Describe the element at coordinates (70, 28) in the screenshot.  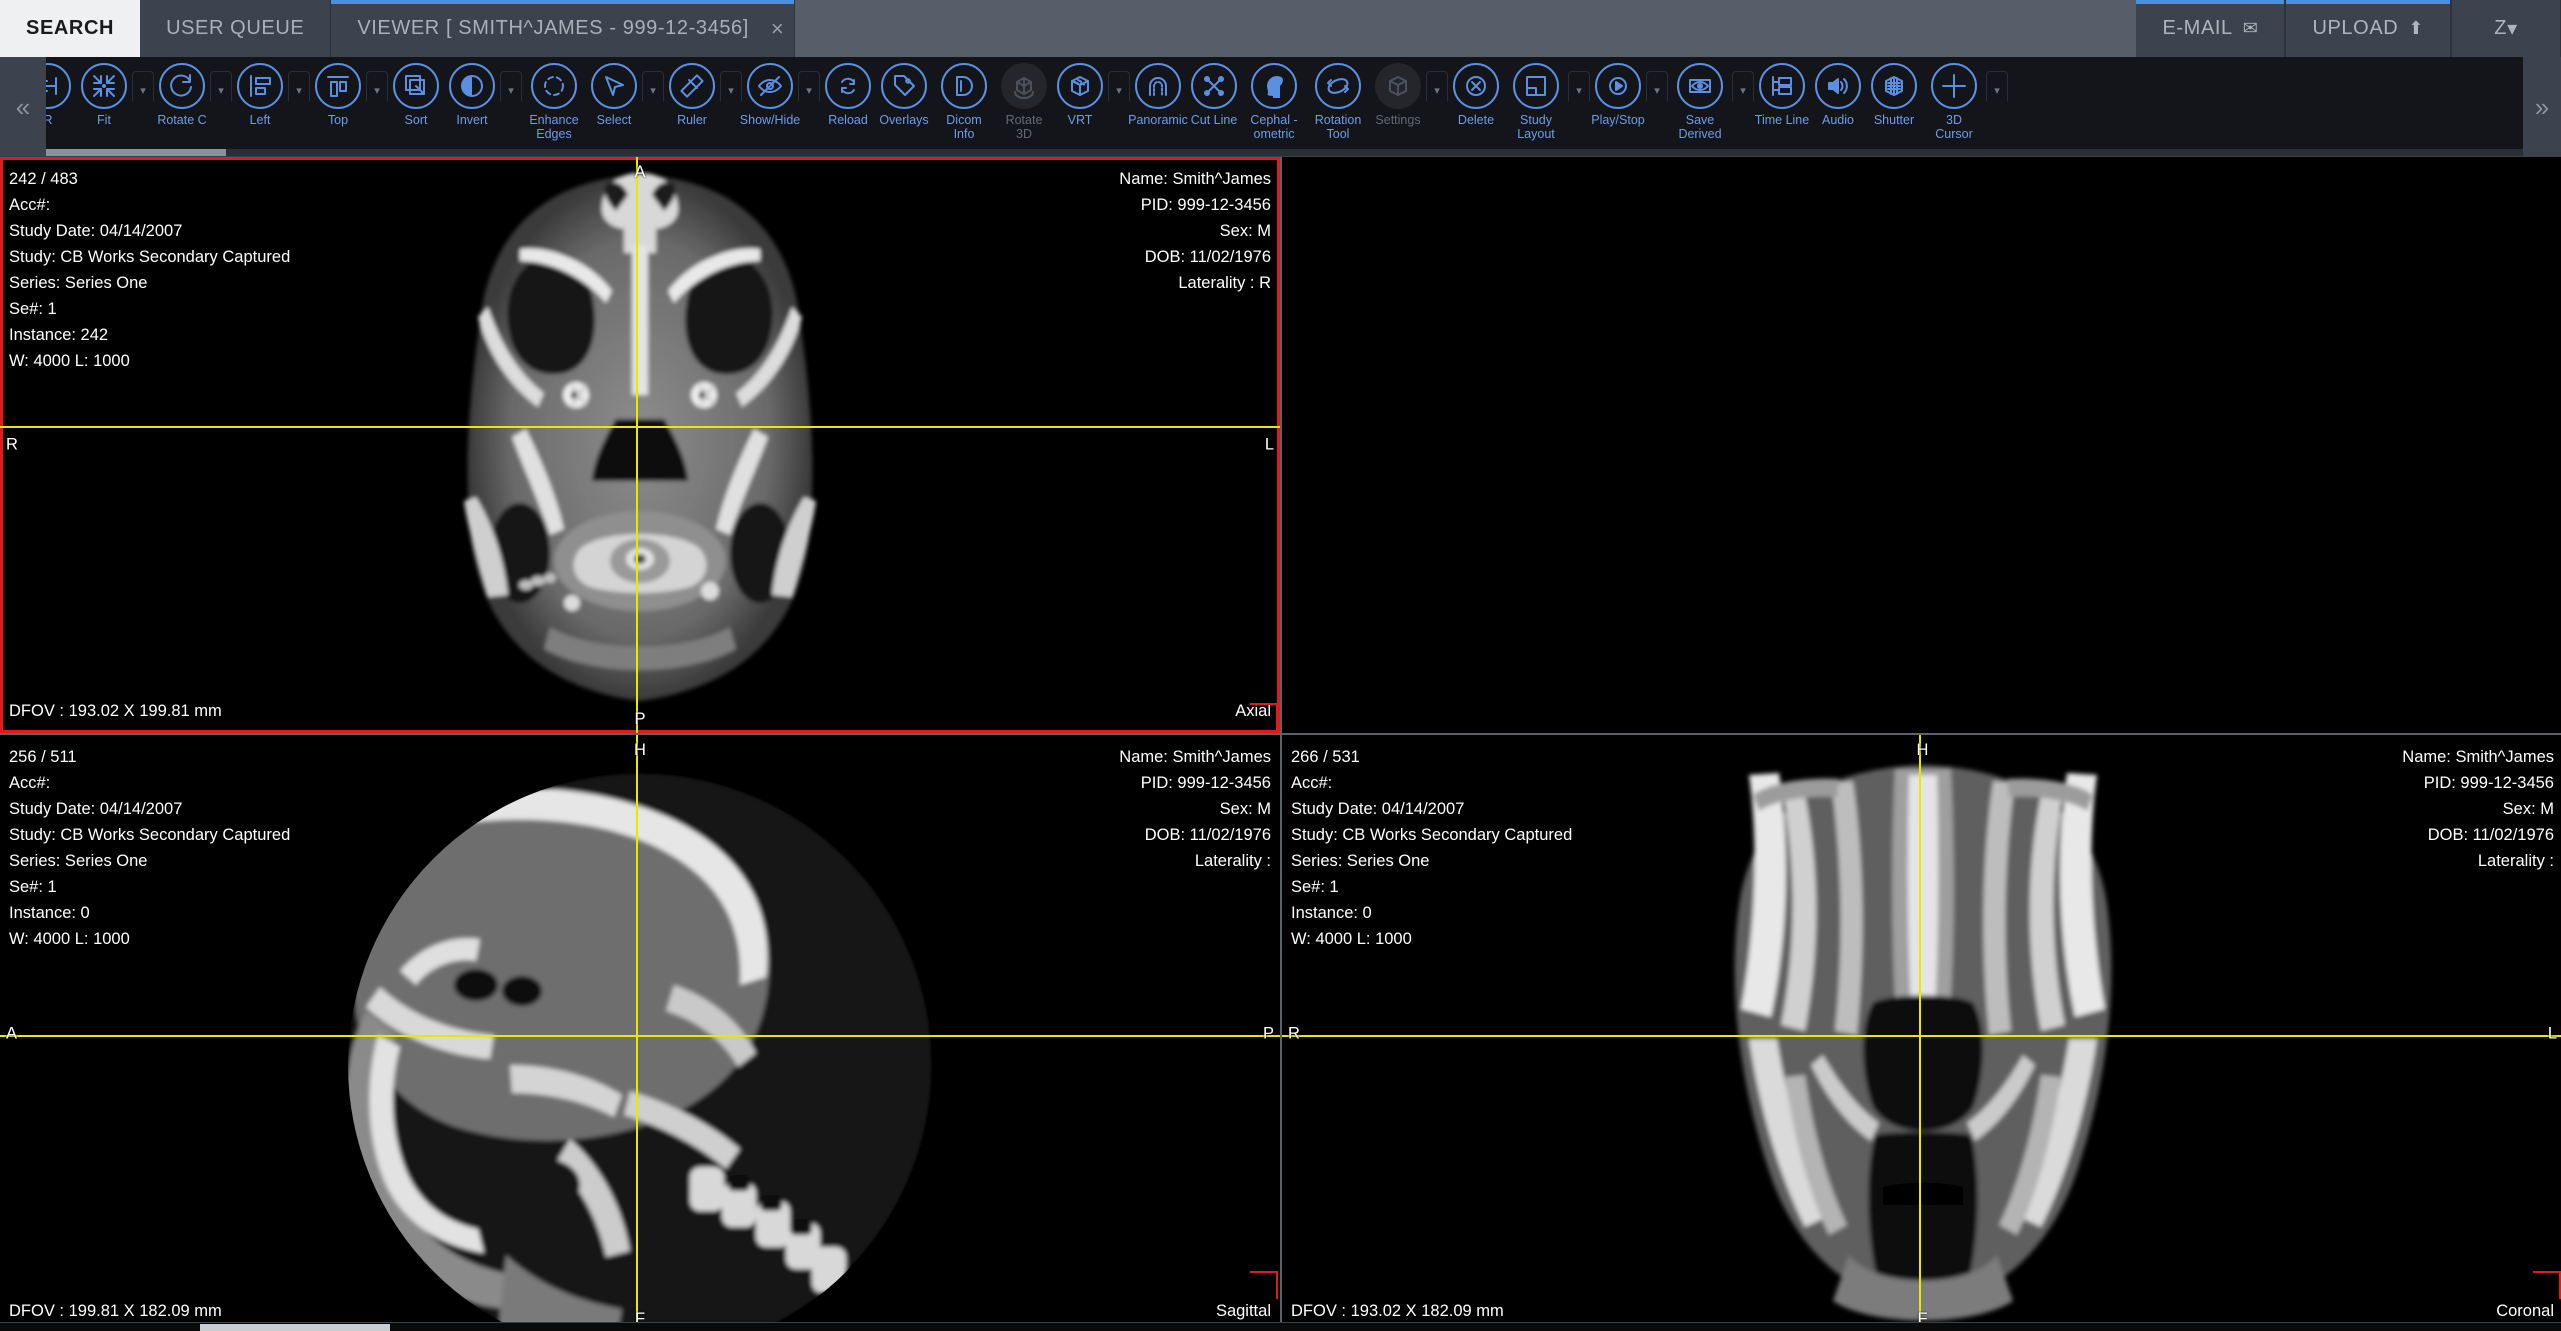
I see `tab-search: SEARCH` at that location.